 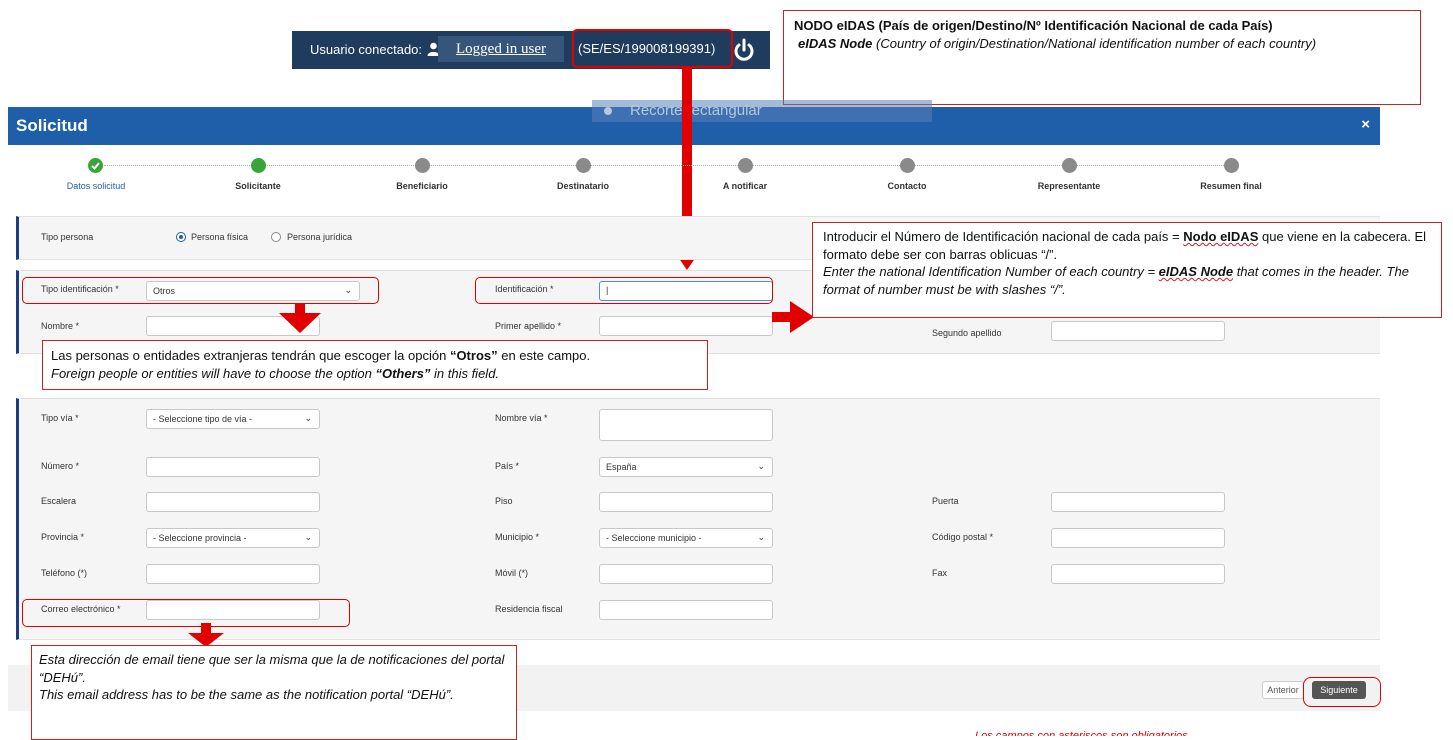 I want to click on radio-persona-fisica, so click(x=181, y=237).